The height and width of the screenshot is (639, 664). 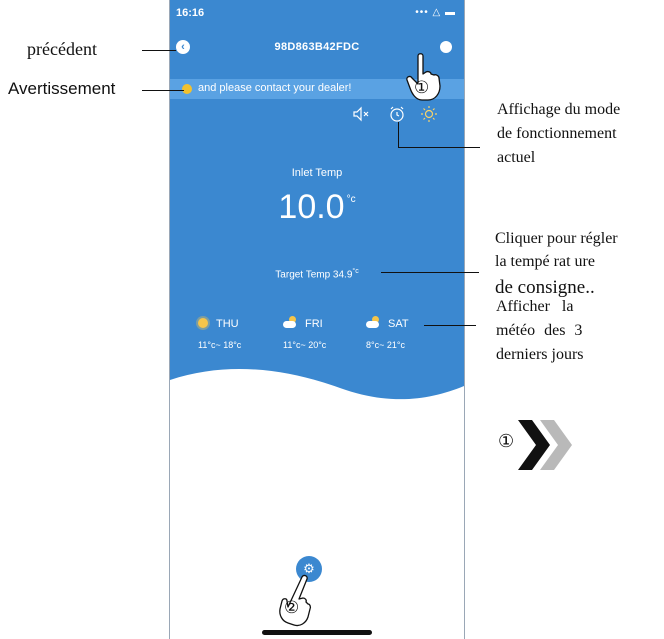 I want to click on status-icons: ••• △ ▬, so click(x=435, y=12).